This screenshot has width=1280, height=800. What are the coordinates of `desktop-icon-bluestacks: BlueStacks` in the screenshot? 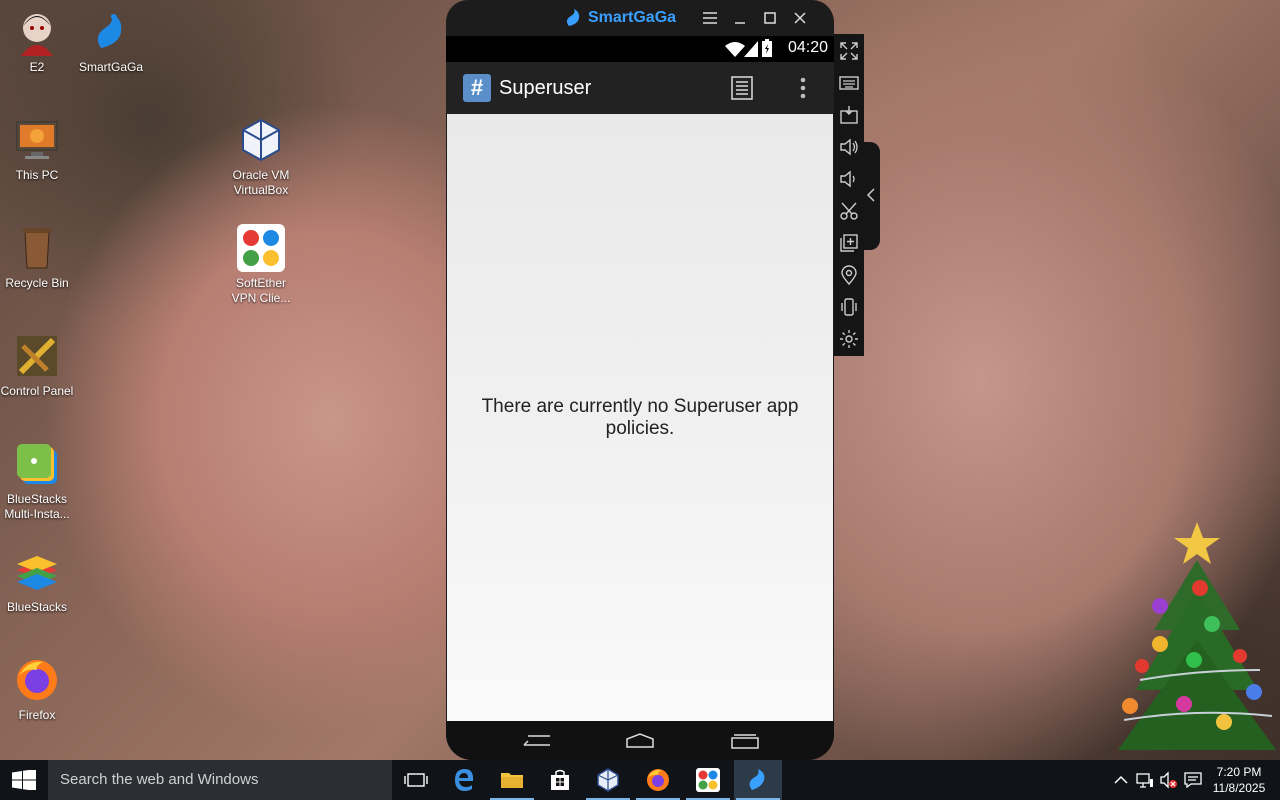 It's located at (37, 581).